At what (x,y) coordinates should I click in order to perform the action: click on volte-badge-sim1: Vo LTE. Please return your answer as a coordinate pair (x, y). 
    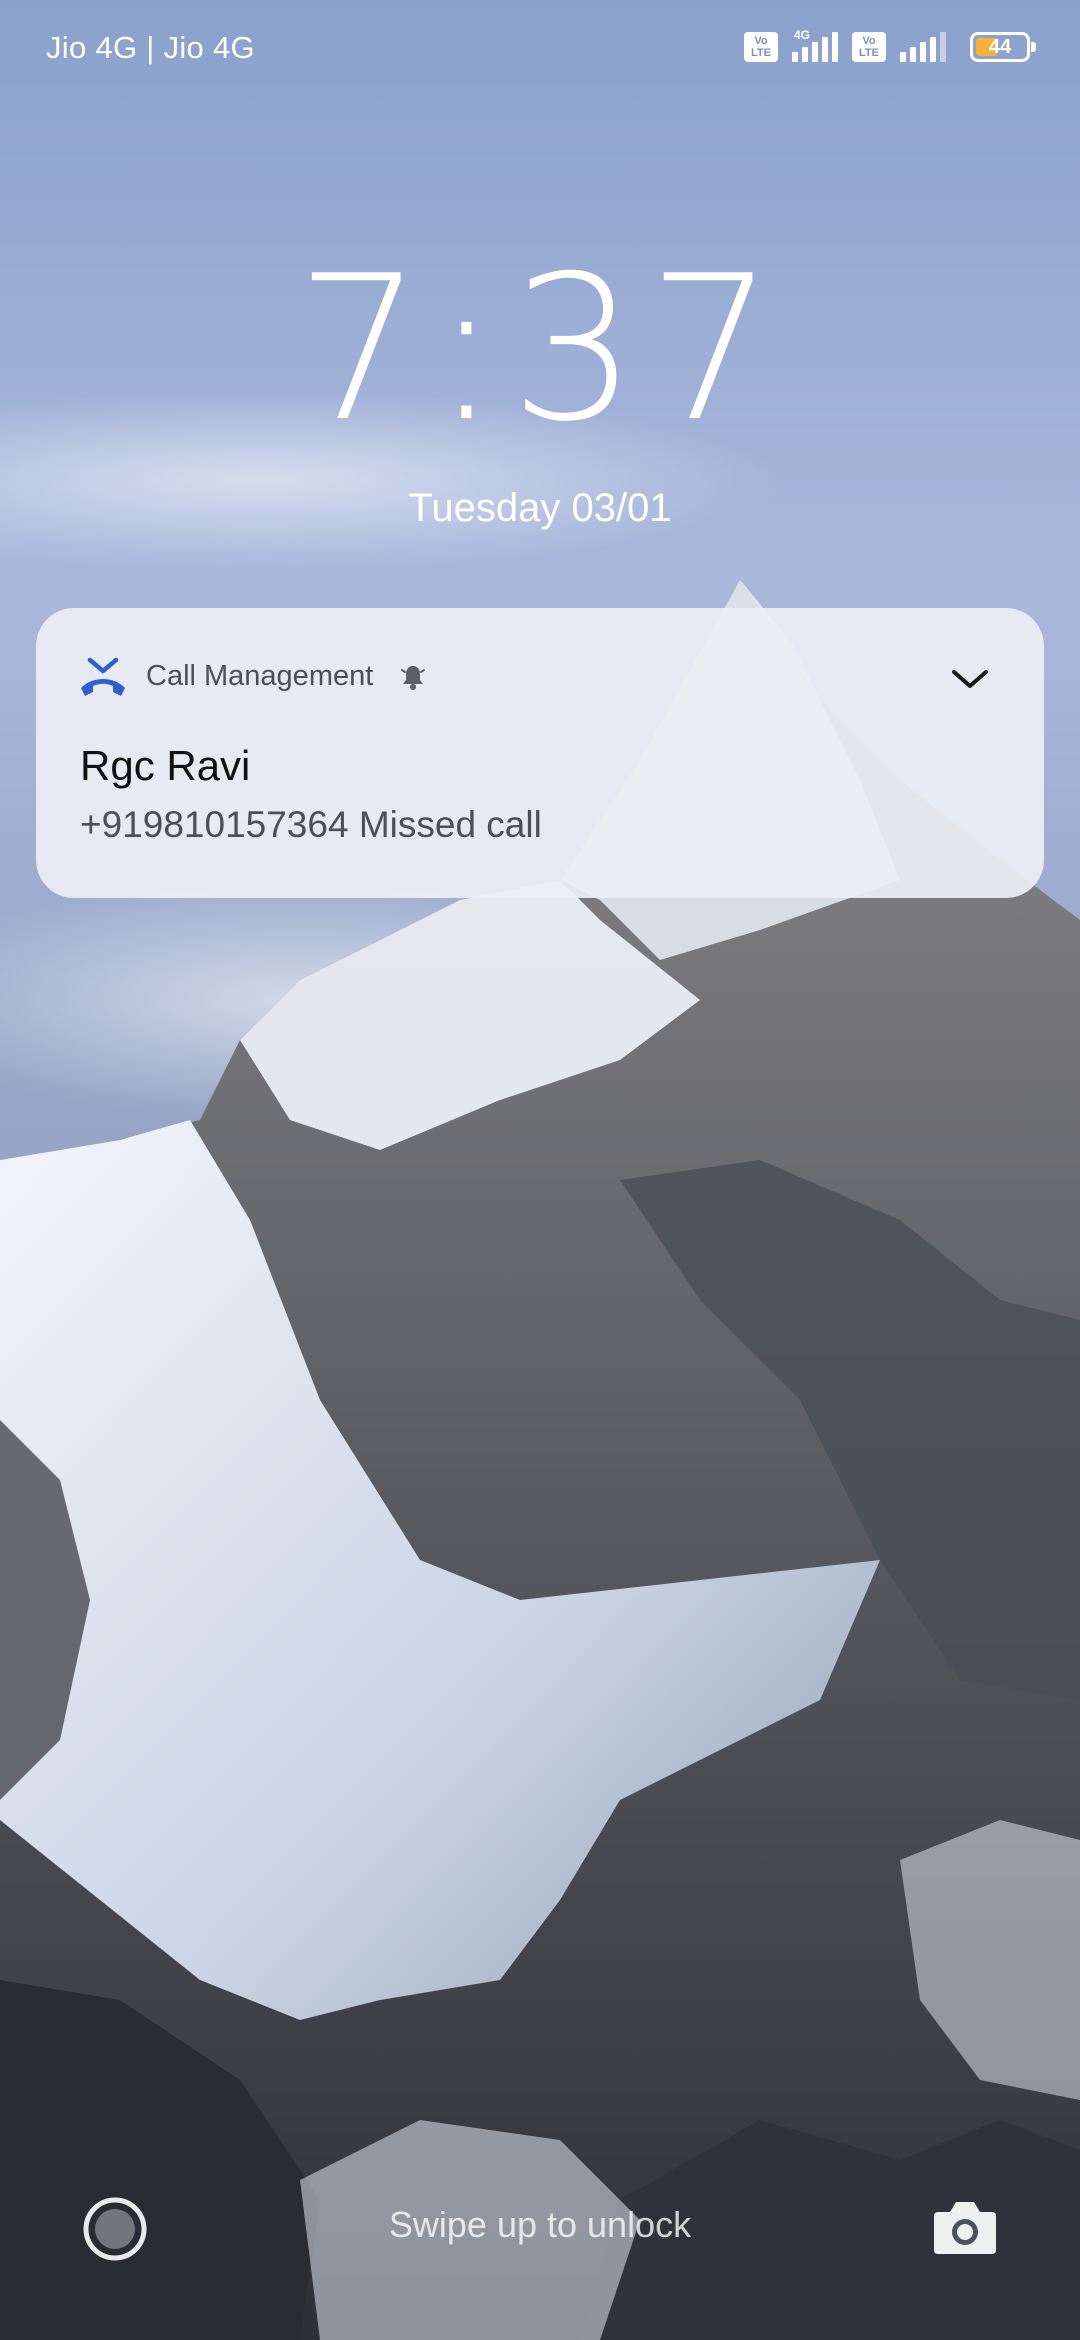
    Looking at the image, I should click on (761, 47).